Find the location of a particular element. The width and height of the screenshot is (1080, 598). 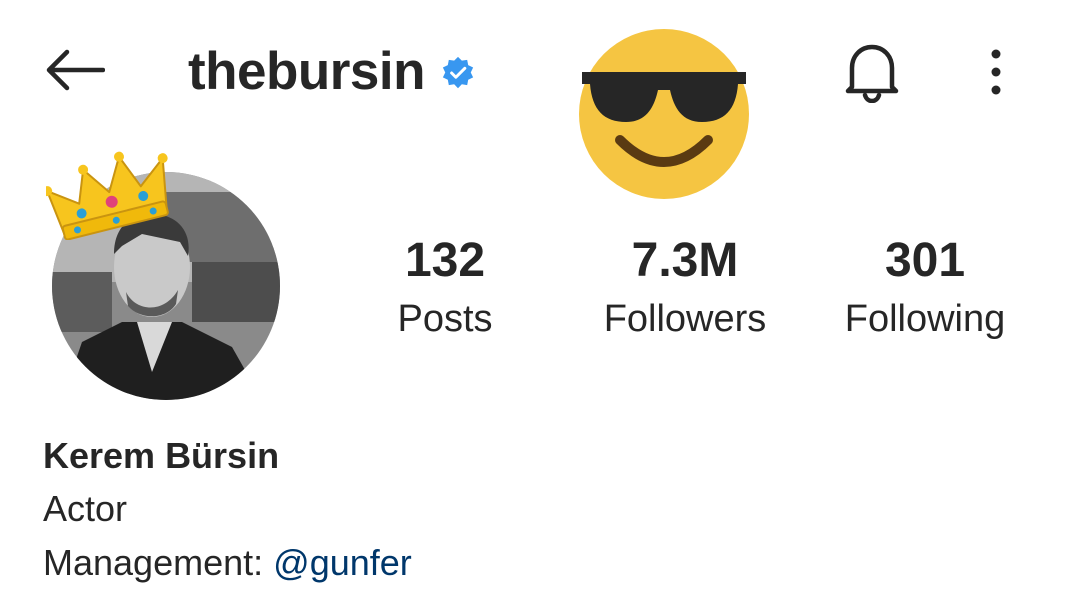

posts-count: 132 is located at coordinates (445, 260).